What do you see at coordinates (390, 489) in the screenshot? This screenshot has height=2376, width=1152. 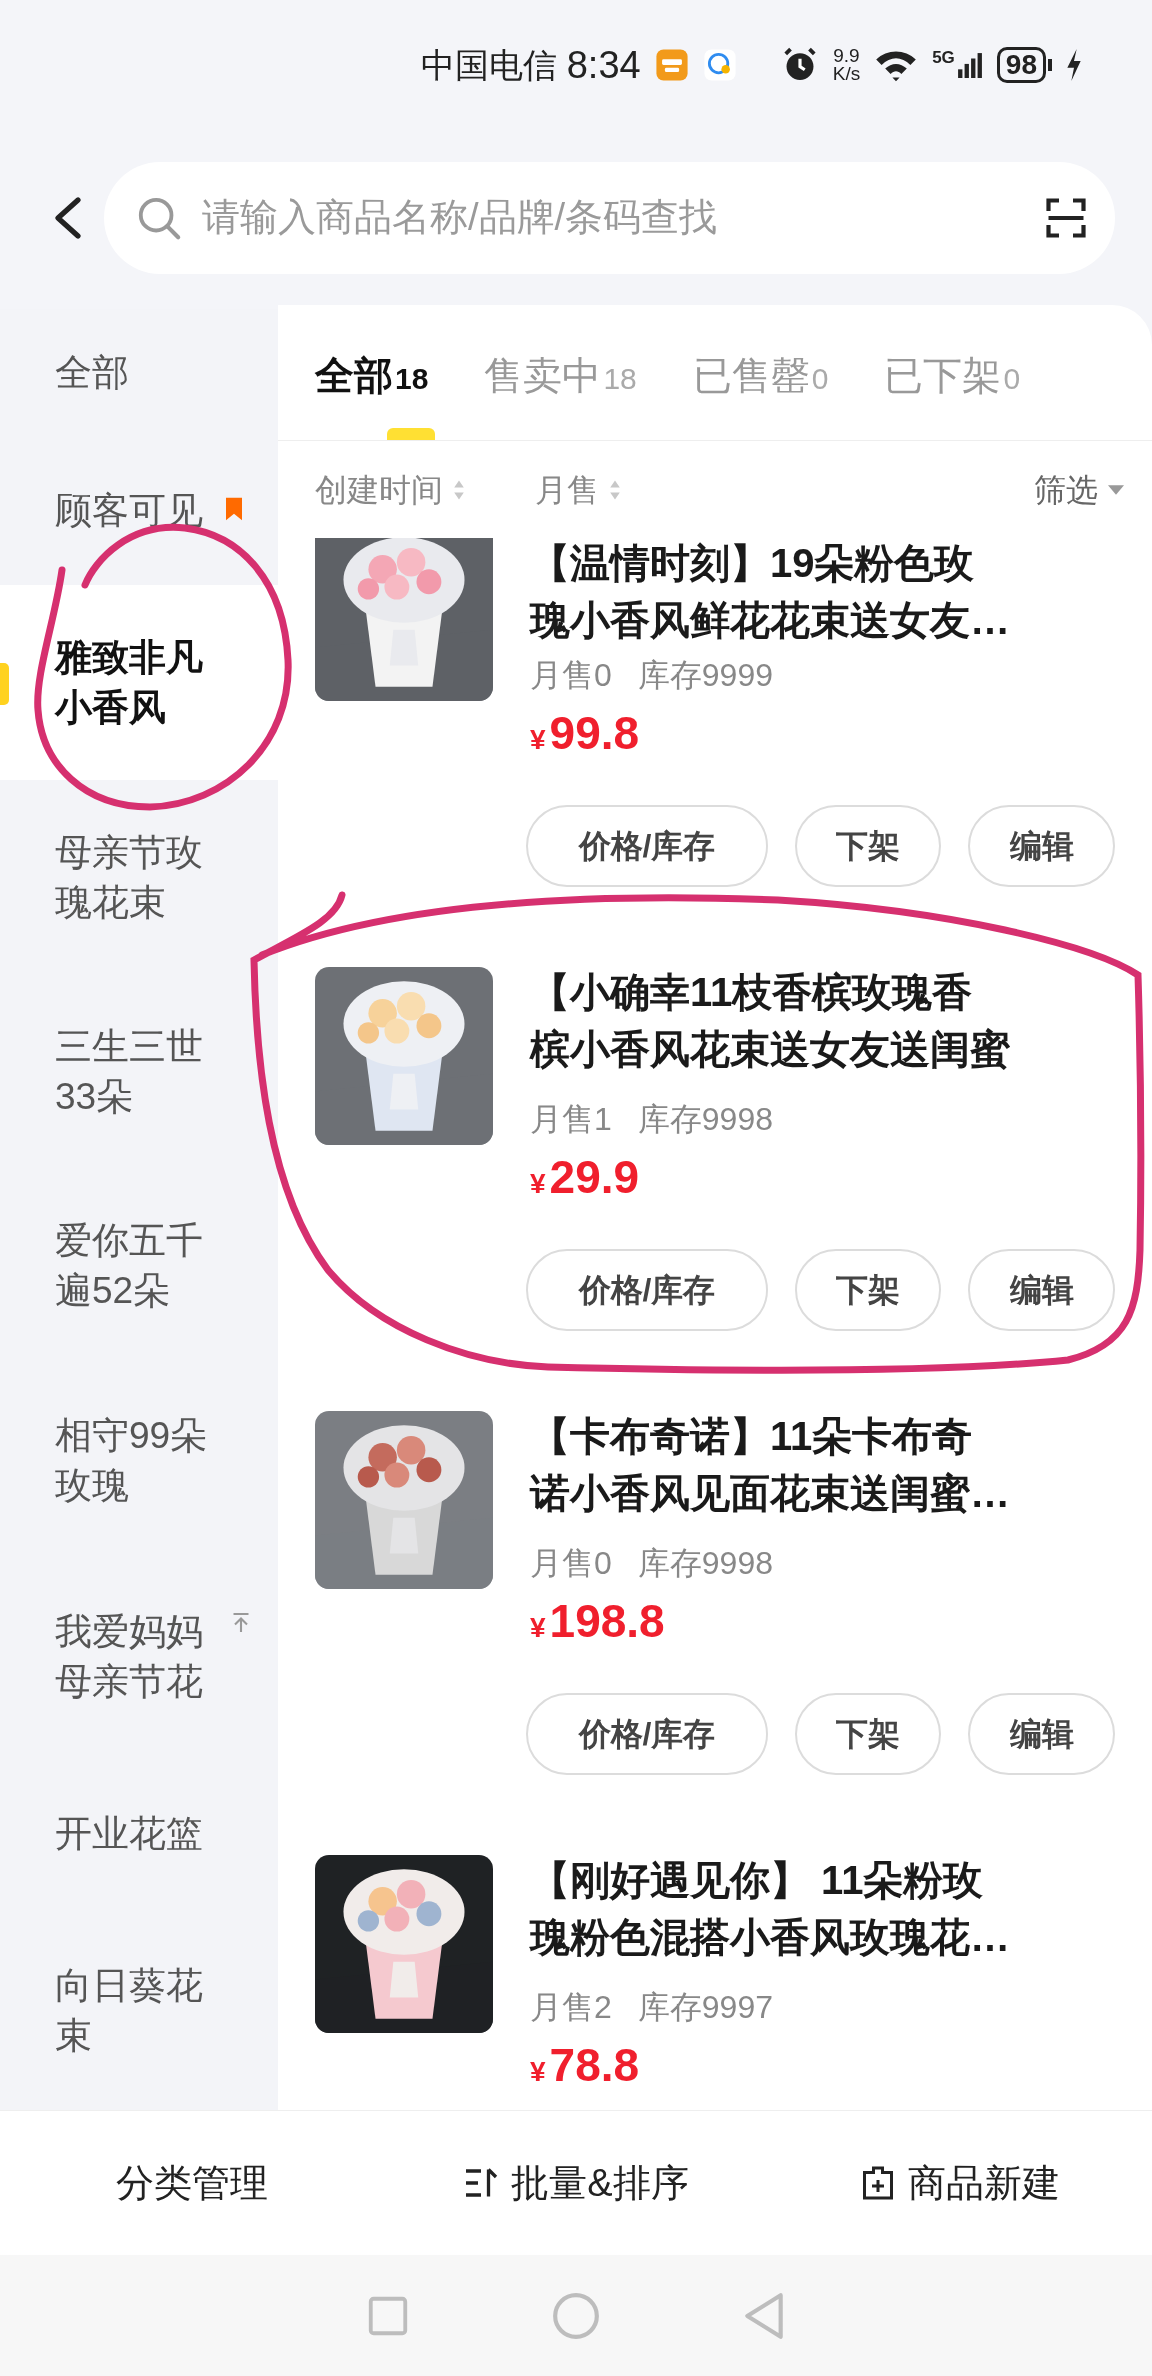 I see `sort-button: 创建时间` at bounding box center [390, 489].